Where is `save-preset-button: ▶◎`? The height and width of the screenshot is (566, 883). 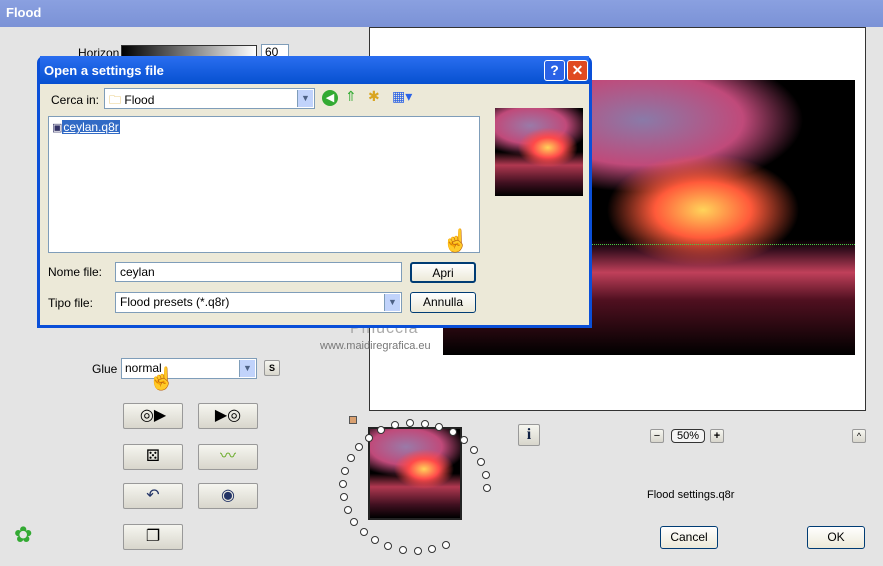 save-preset-button: ▶◎ is located at coordinates (228, 416).